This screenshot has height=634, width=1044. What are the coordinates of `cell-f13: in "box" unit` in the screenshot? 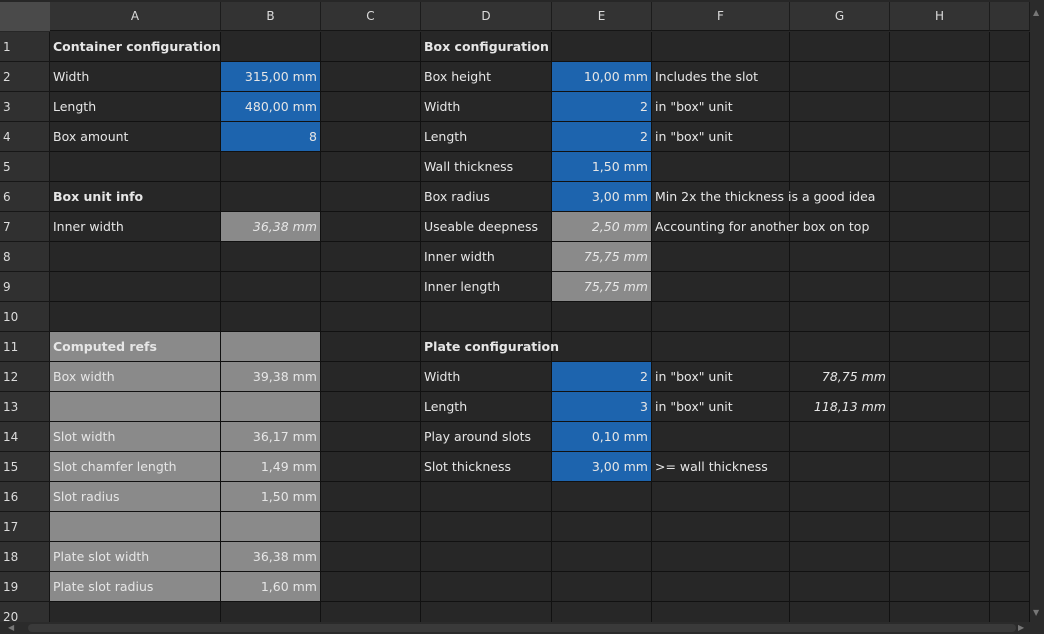 It's located at (721, 407).